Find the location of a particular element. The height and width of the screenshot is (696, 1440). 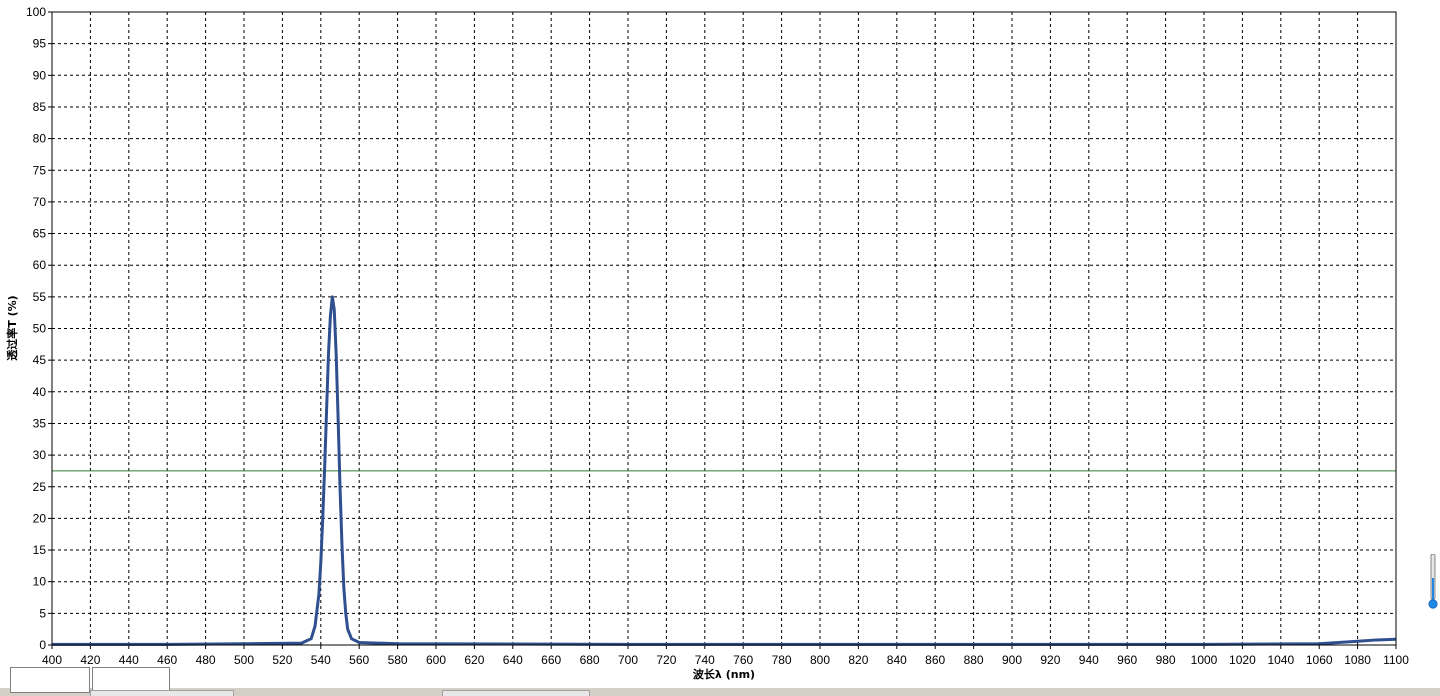

x-tick-label: 980 is located at coordinates (1166, 660).